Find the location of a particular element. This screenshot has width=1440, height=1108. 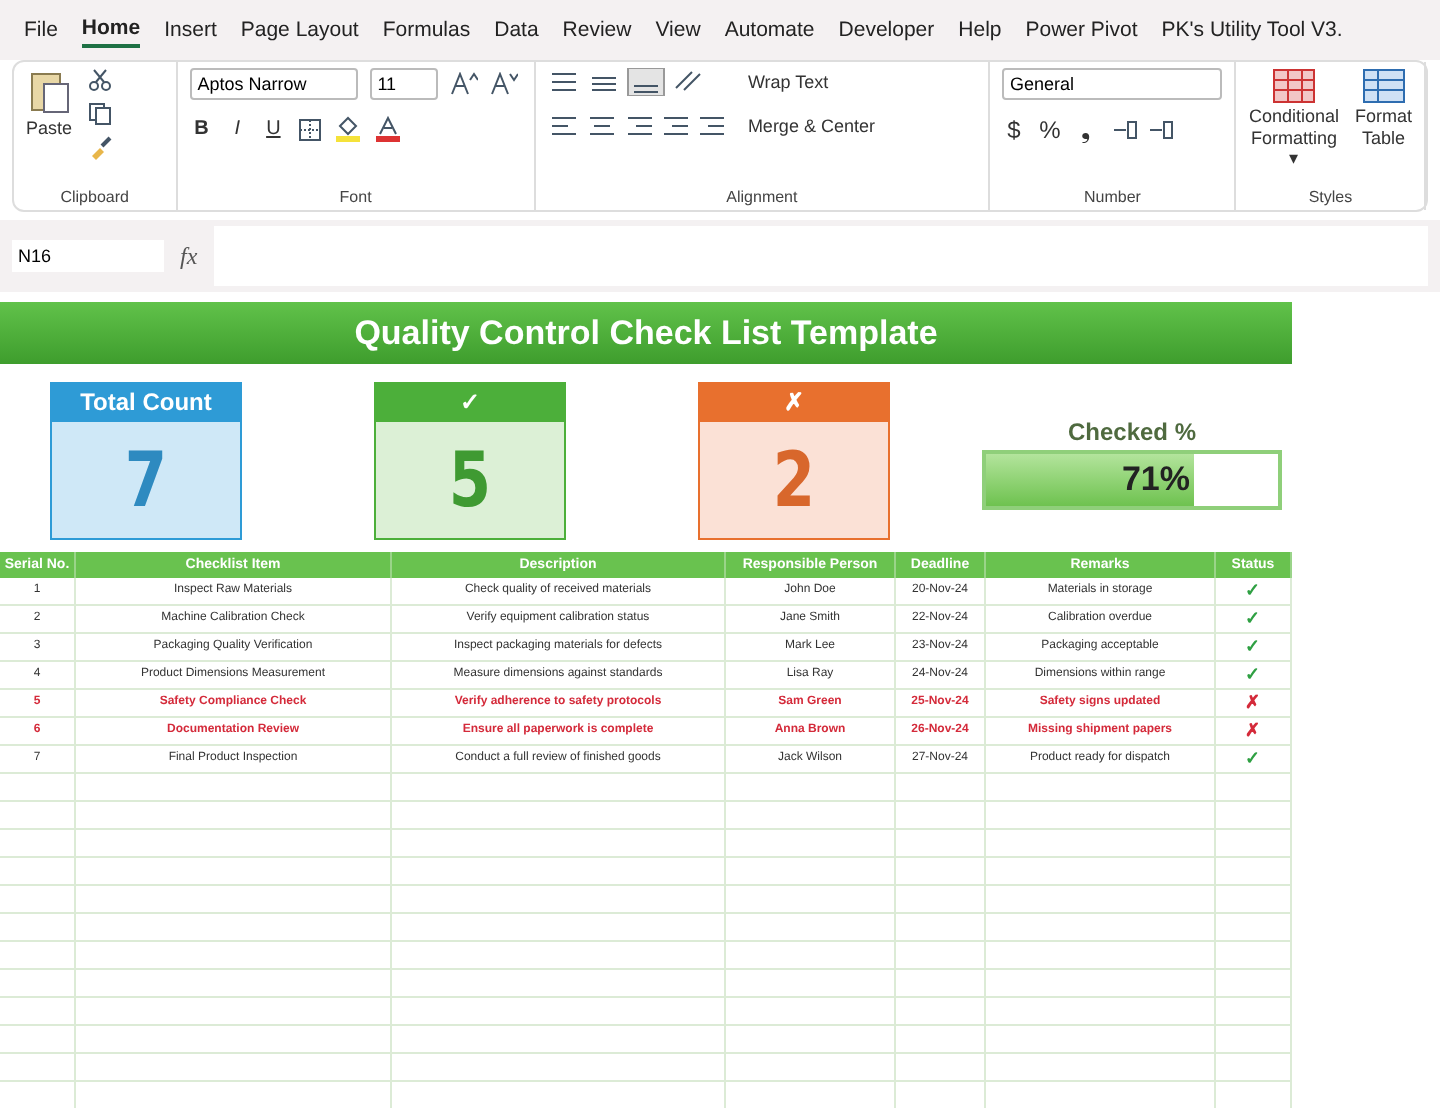

ribbon-tab: Home is located at coordinates (111, 30).